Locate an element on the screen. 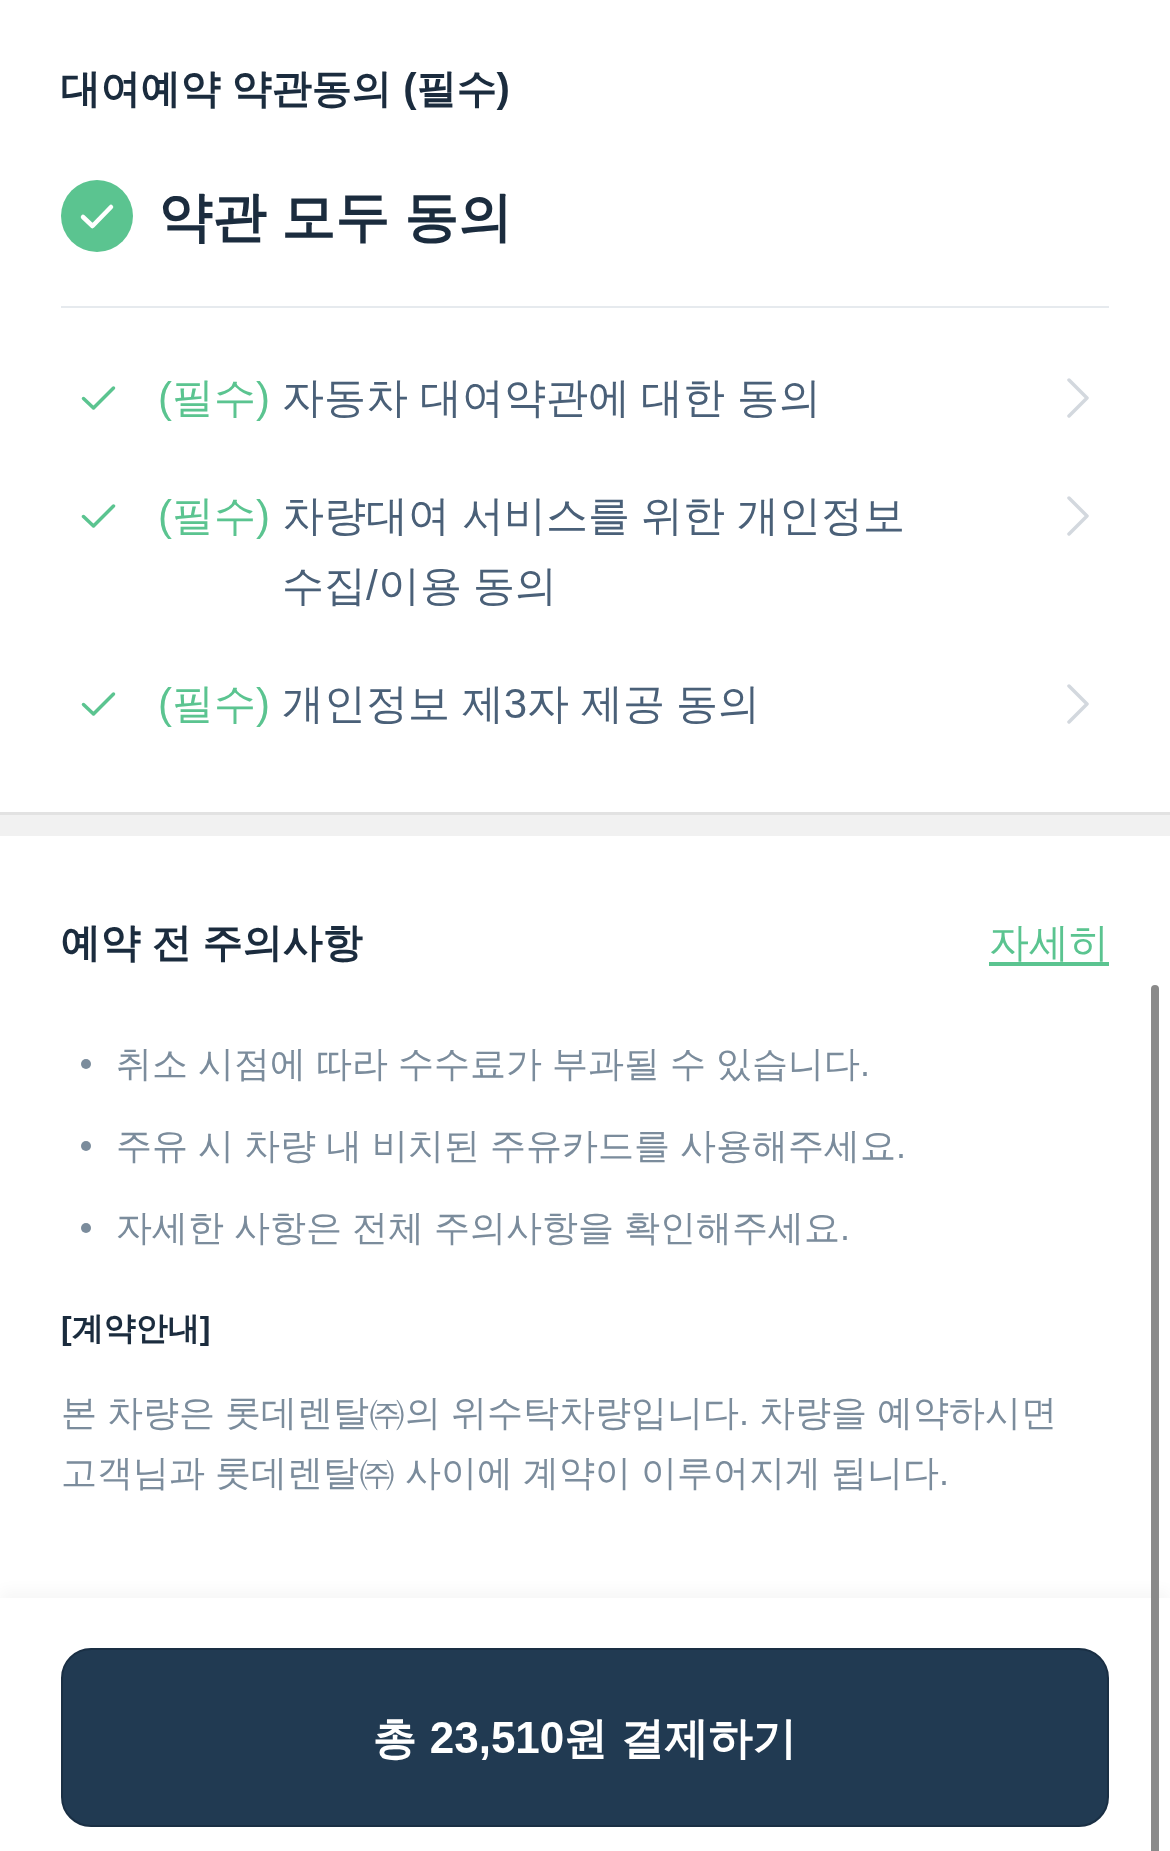  check-circle-icon is located at coordinates (97, 216).